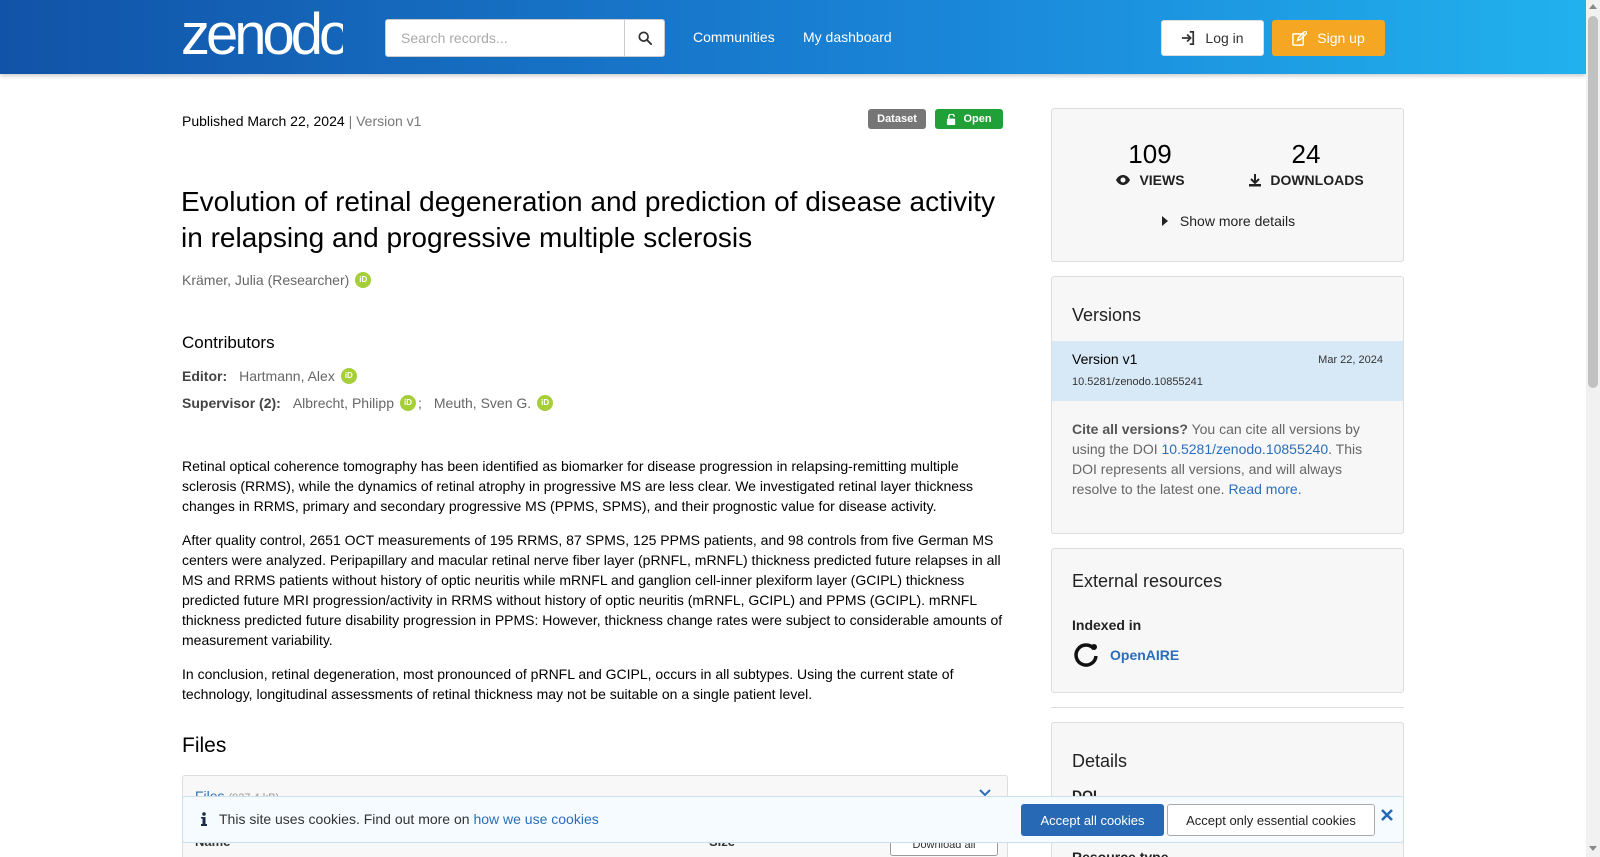 The image size is (1600, 857). I want to click on info-icon, so click(204, 819).